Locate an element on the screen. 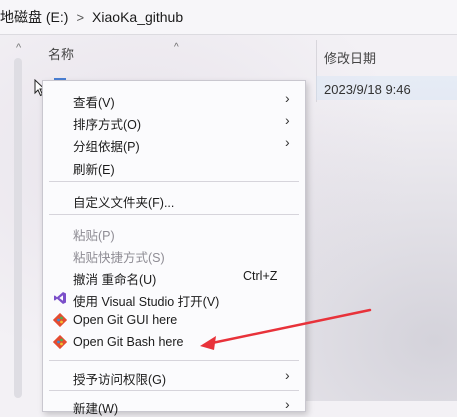 This screenshot has height=417, width=457. menu-item-label: 刷新(E) is located at coordinates (94, 170).